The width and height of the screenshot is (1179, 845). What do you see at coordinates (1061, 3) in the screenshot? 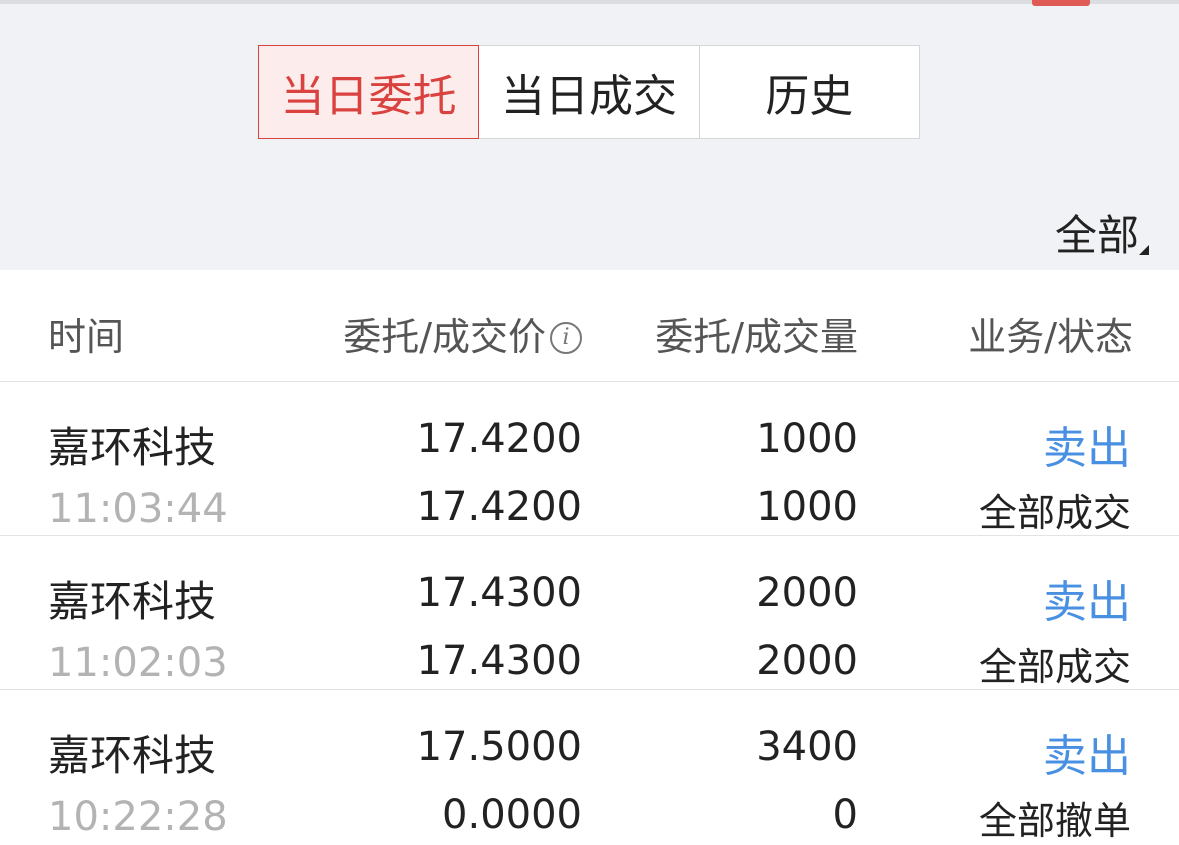
I see `top-accent-bar` at bounding box center [1061, 3].